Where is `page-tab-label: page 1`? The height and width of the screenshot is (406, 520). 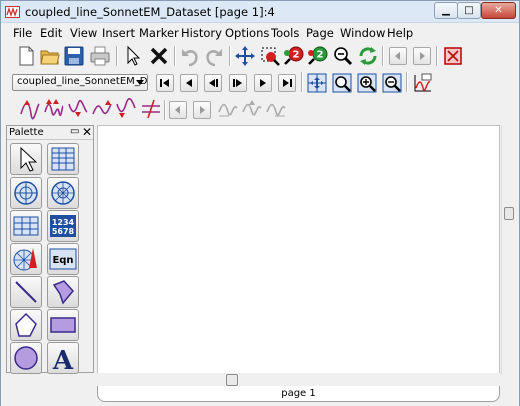
page-tab-label: page 1 is located at coordinates (298, 393).